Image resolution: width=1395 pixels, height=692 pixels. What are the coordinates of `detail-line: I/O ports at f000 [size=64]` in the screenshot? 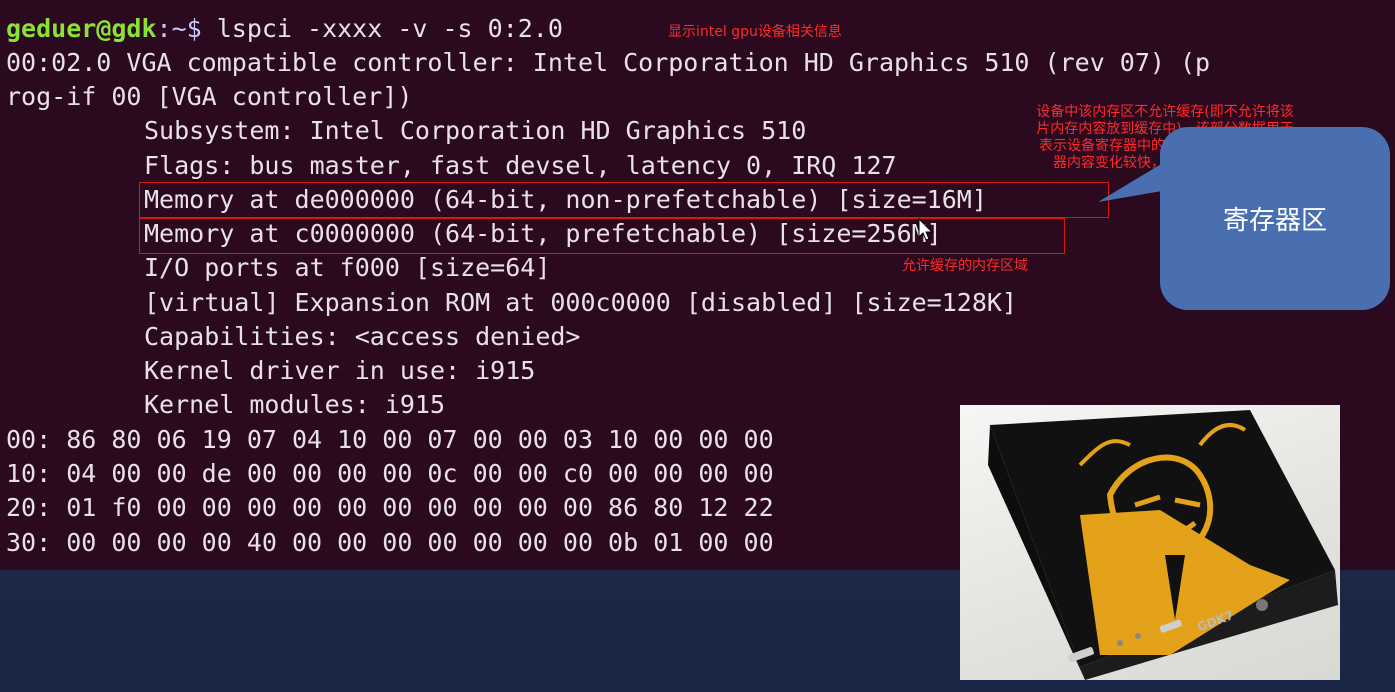 It's located at (347, 267).